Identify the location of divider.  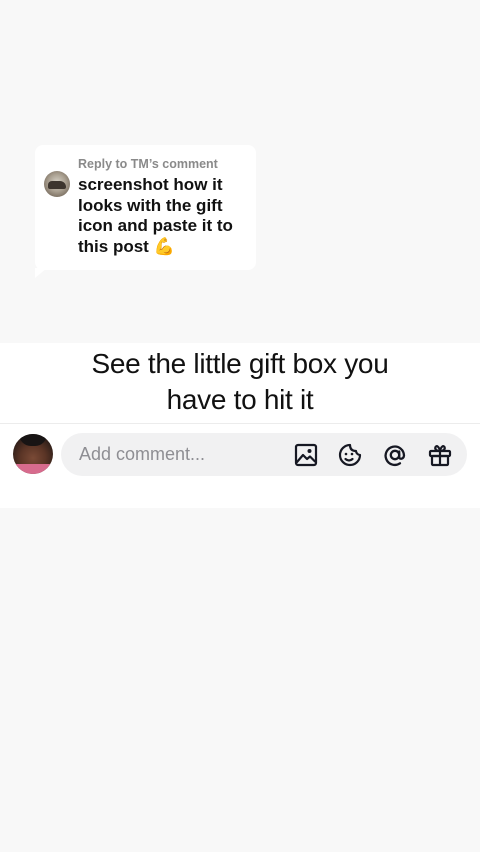
(240, 423).